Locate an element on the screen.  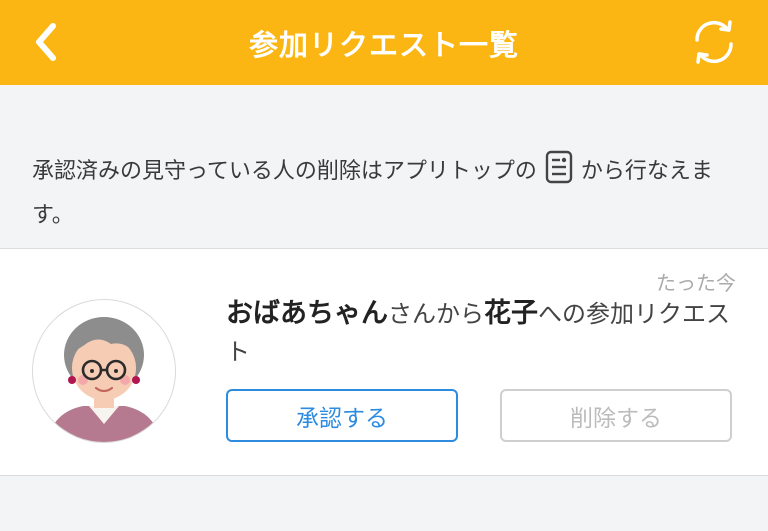
grandmother-avatar-image is located at coordinates (104, 379).